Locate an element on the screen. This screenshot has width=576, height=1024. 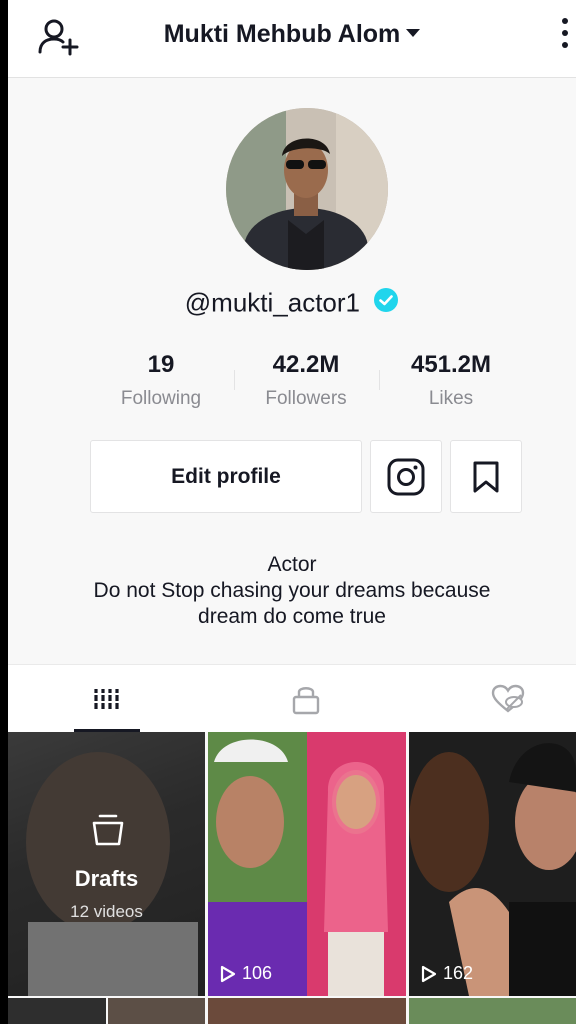
view-count: 162 is located at coordinates (447, 973).